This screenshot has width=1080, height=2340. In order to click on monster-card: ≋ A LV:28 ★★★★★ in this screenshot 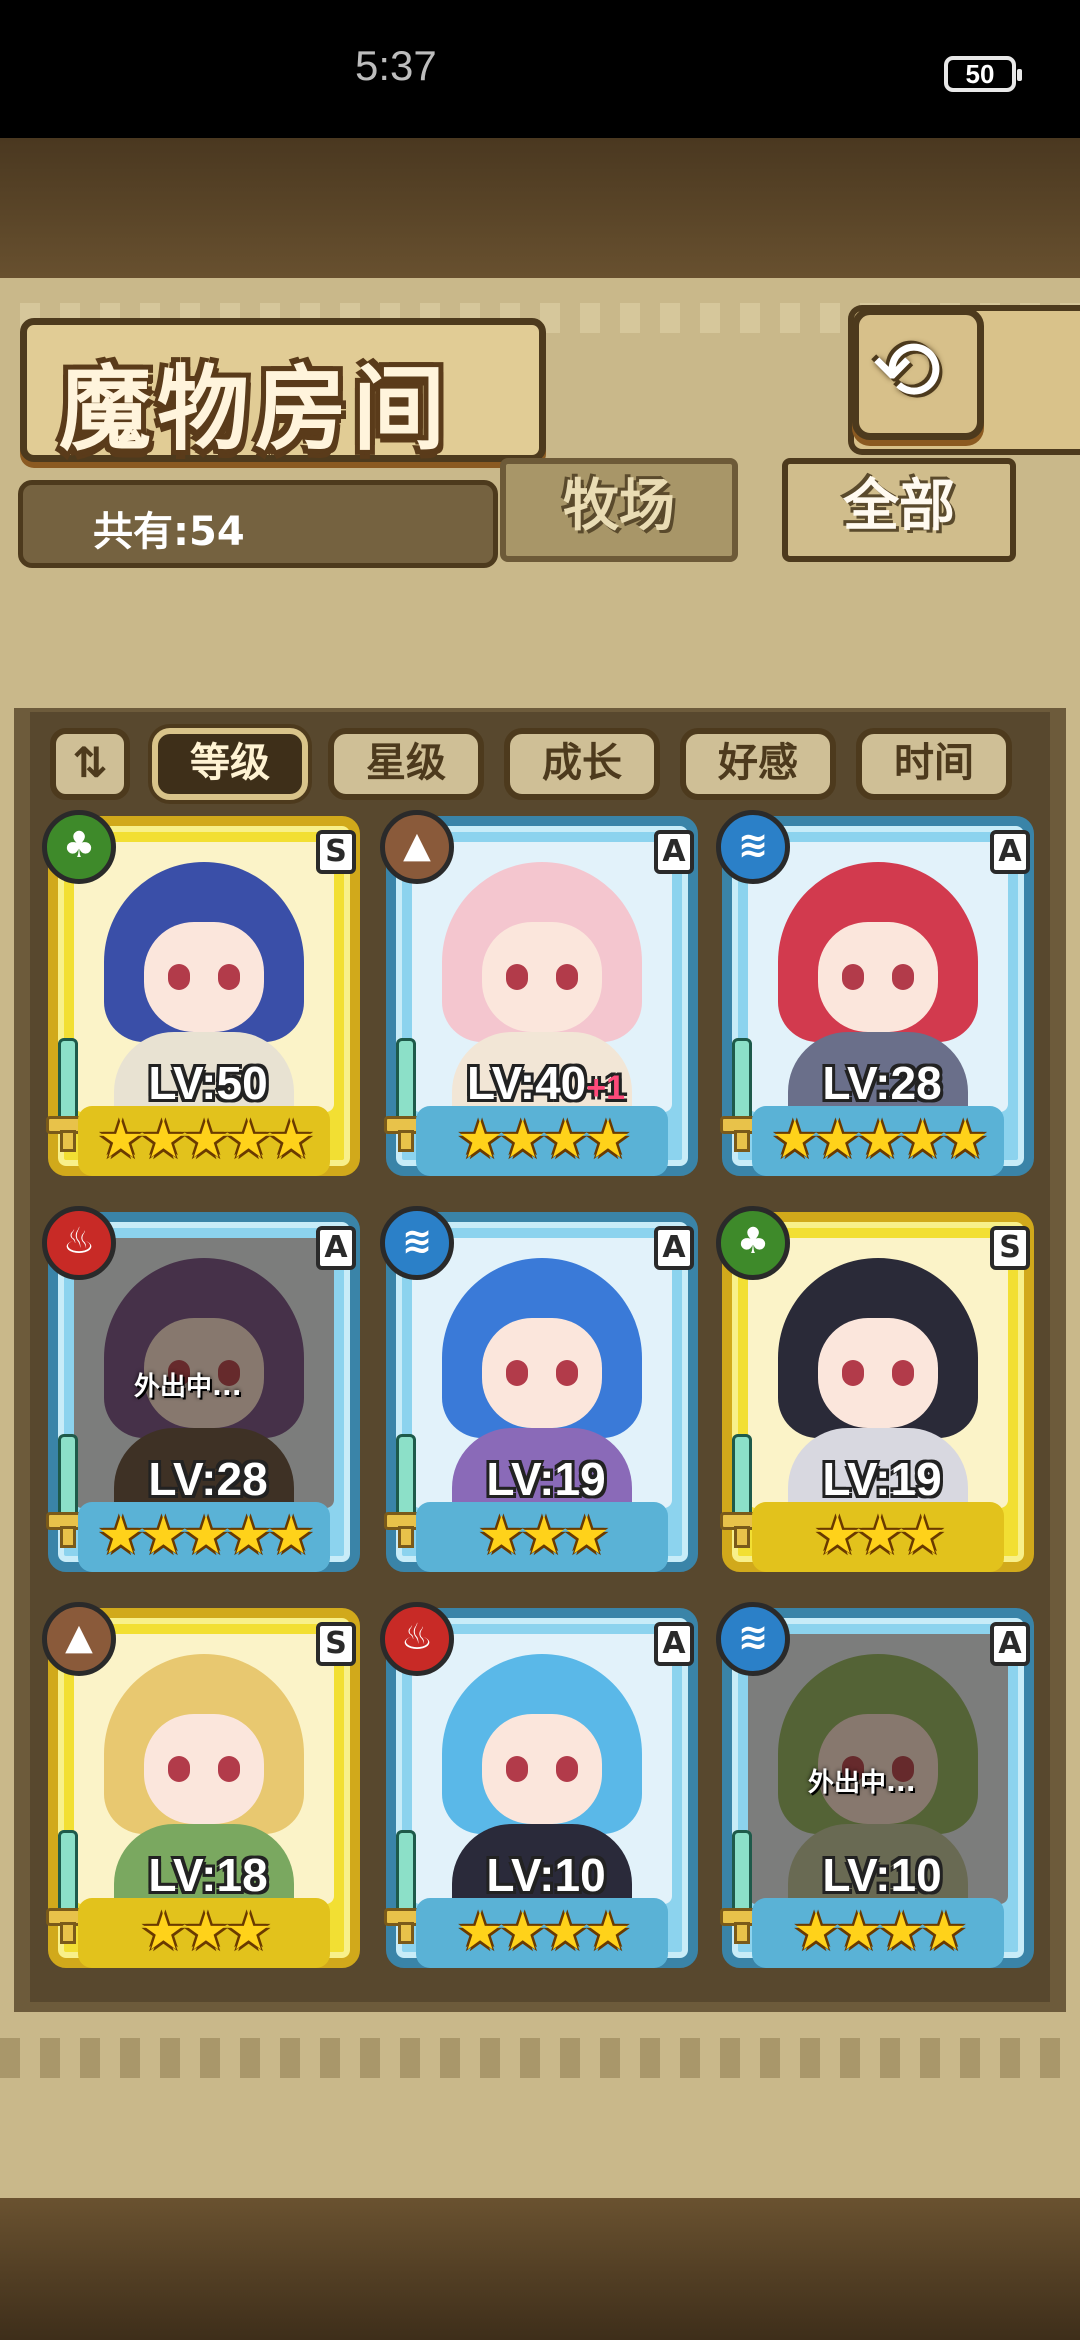, I will do `click(875, 997)`.